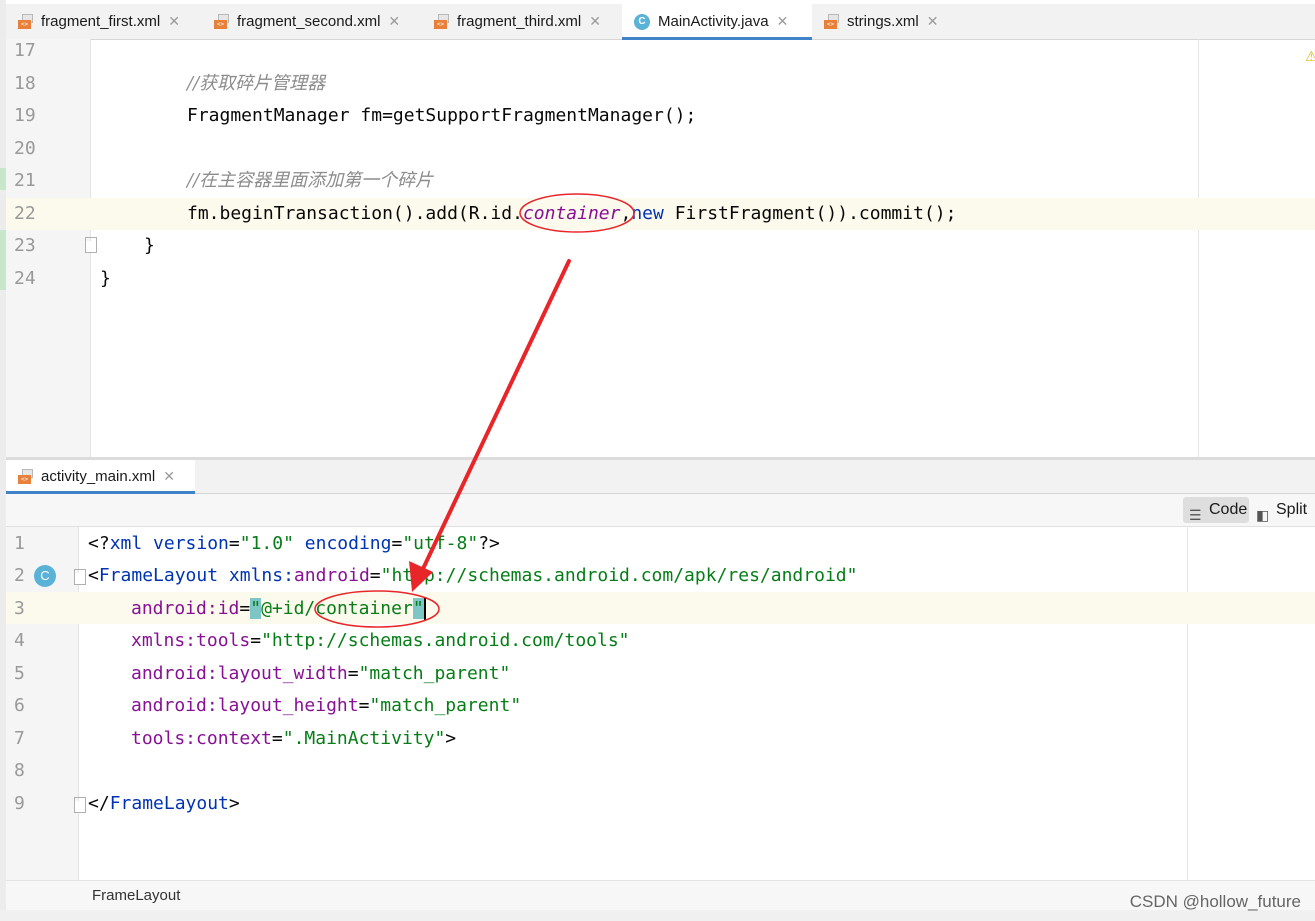 The image size is (1315, 921). Describe the element at coordinates (642, 21) in the screenshot. I see `java-class-icon: C` at that location.